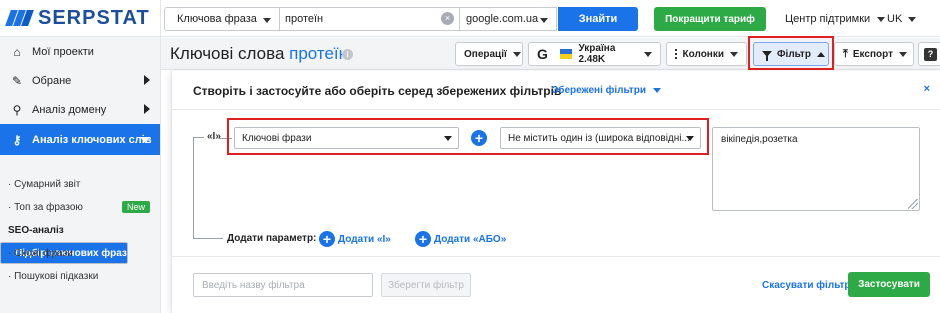  I want to click on sidebar-item-my-projects: ⌂ Мої проекти, so click(80, 51).